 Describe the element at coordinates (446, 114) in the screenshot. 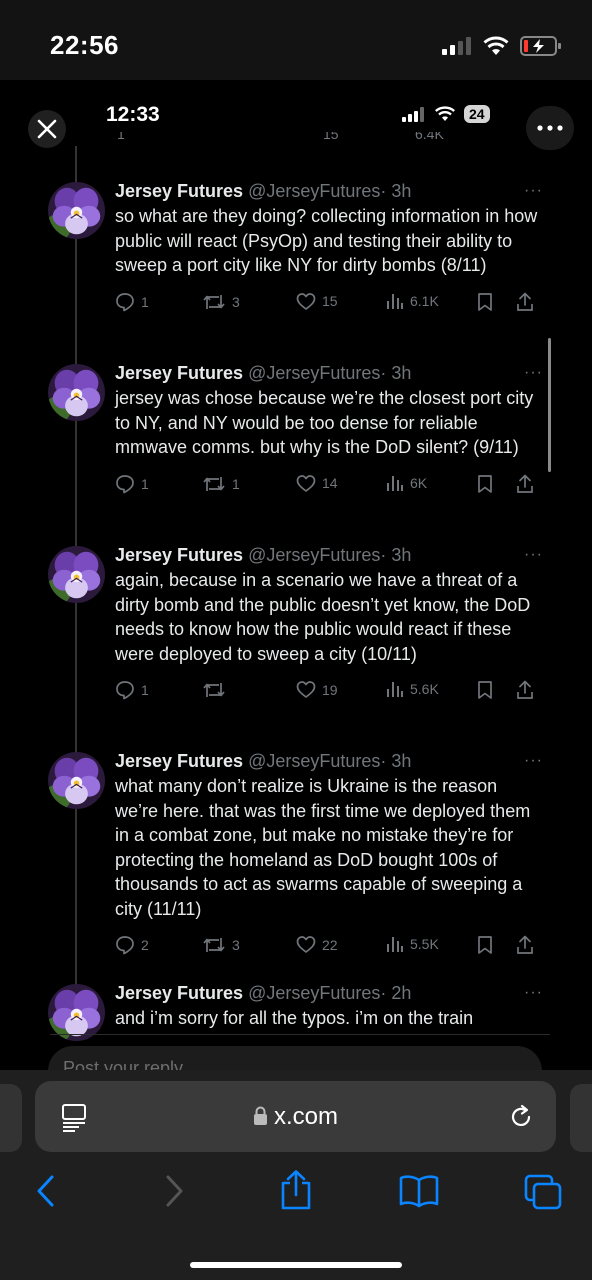

I see `inner-status-icons: 24` at that location.